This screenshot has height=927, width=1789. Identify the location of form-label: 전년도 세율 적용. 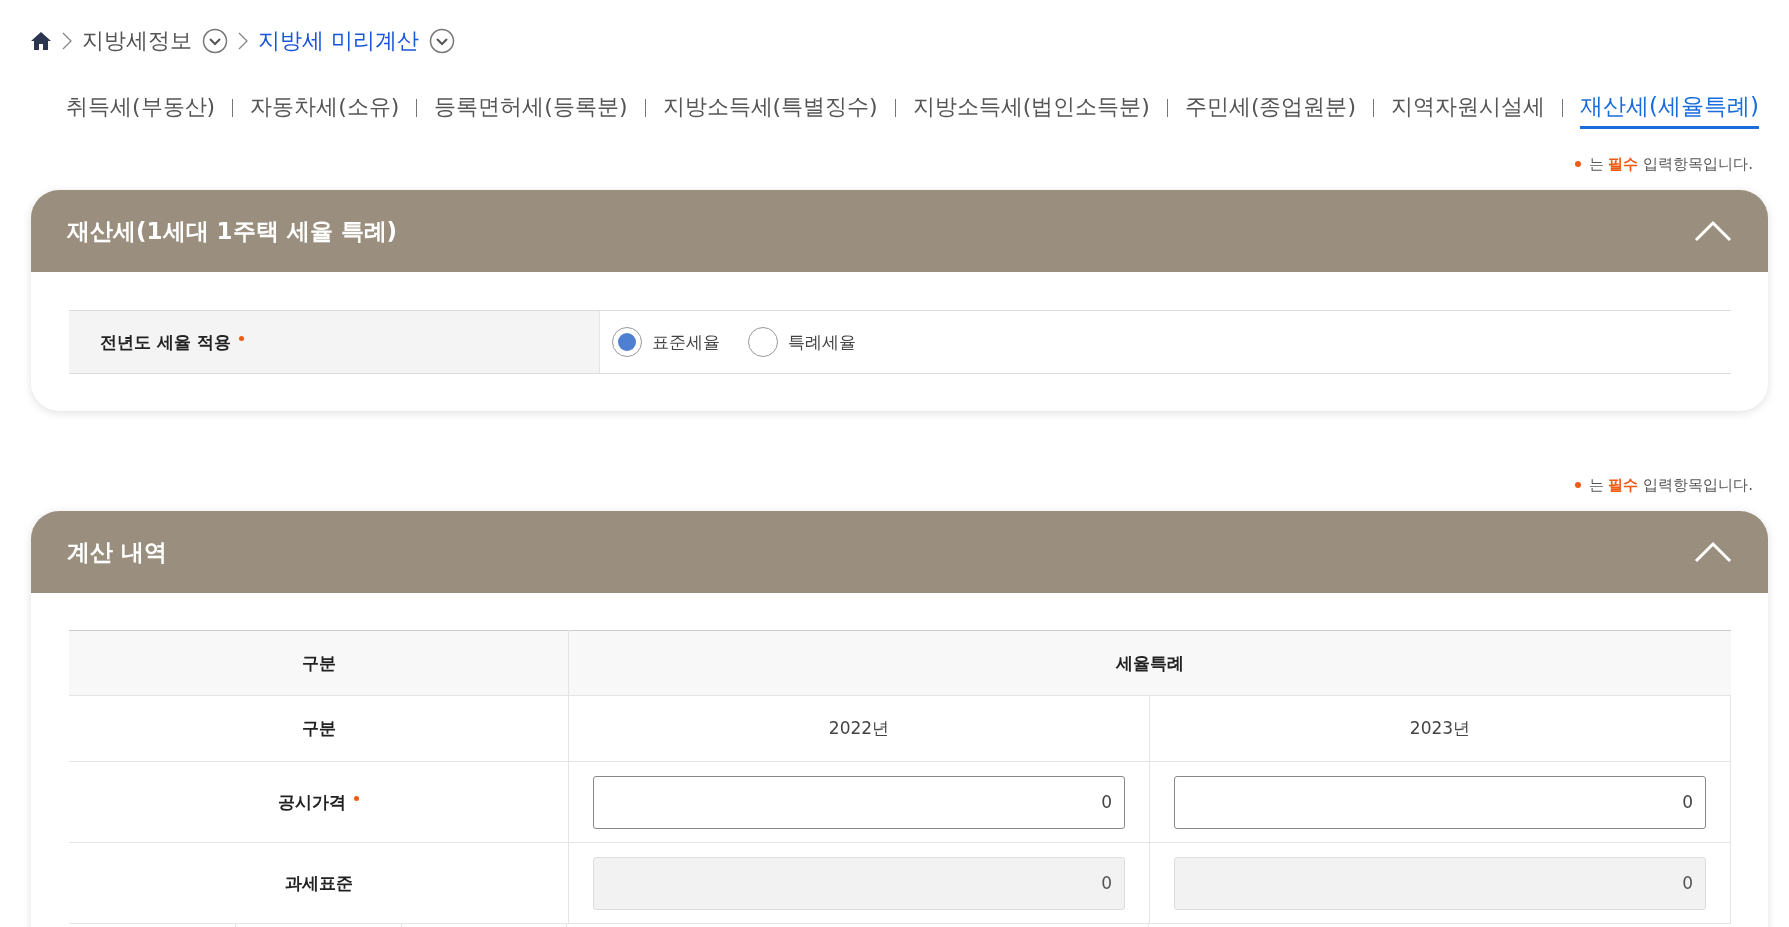
(165, 342).